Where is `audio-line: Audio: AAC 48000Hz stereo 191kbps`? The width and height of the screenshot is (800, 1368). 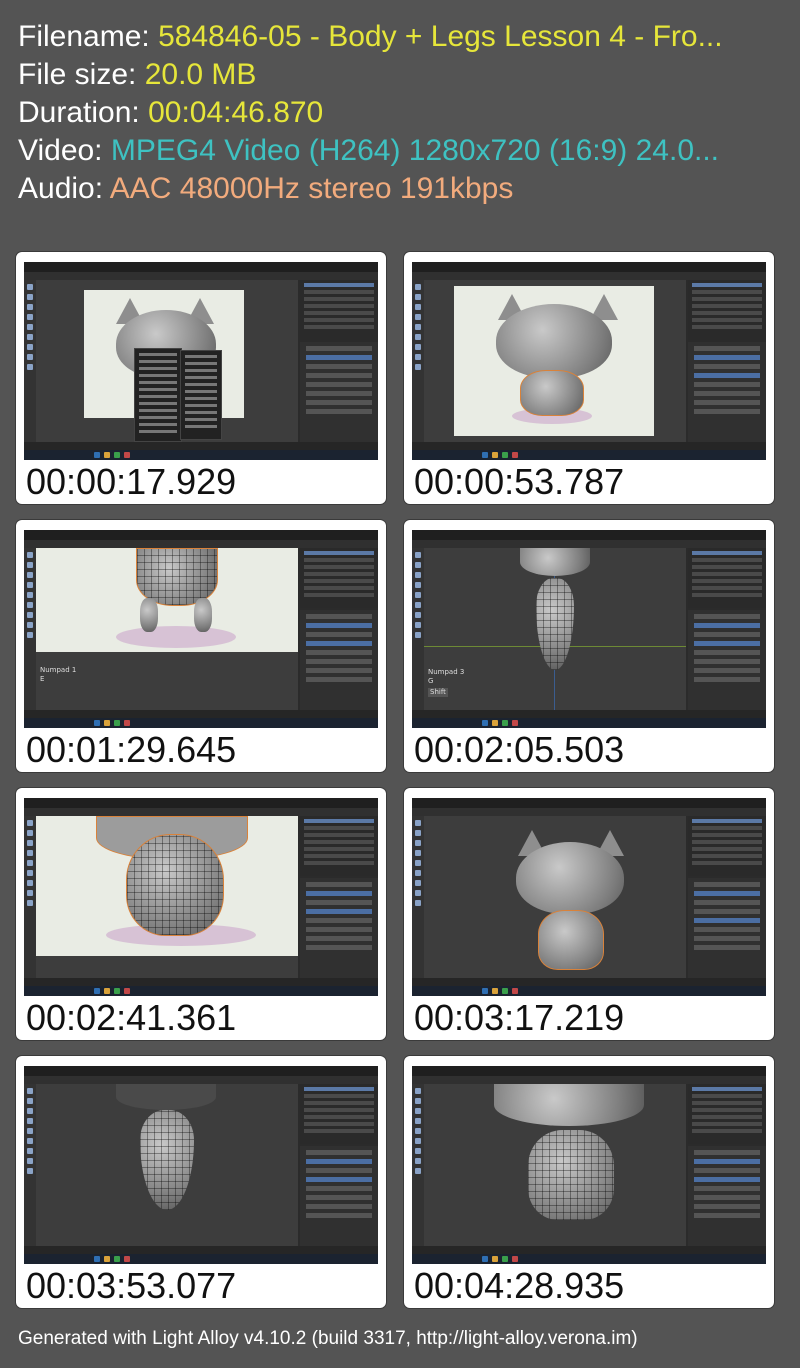
audio-line: Audio: AAC 48000Hz stereo 191kbps is located at coordinates (403, 189).